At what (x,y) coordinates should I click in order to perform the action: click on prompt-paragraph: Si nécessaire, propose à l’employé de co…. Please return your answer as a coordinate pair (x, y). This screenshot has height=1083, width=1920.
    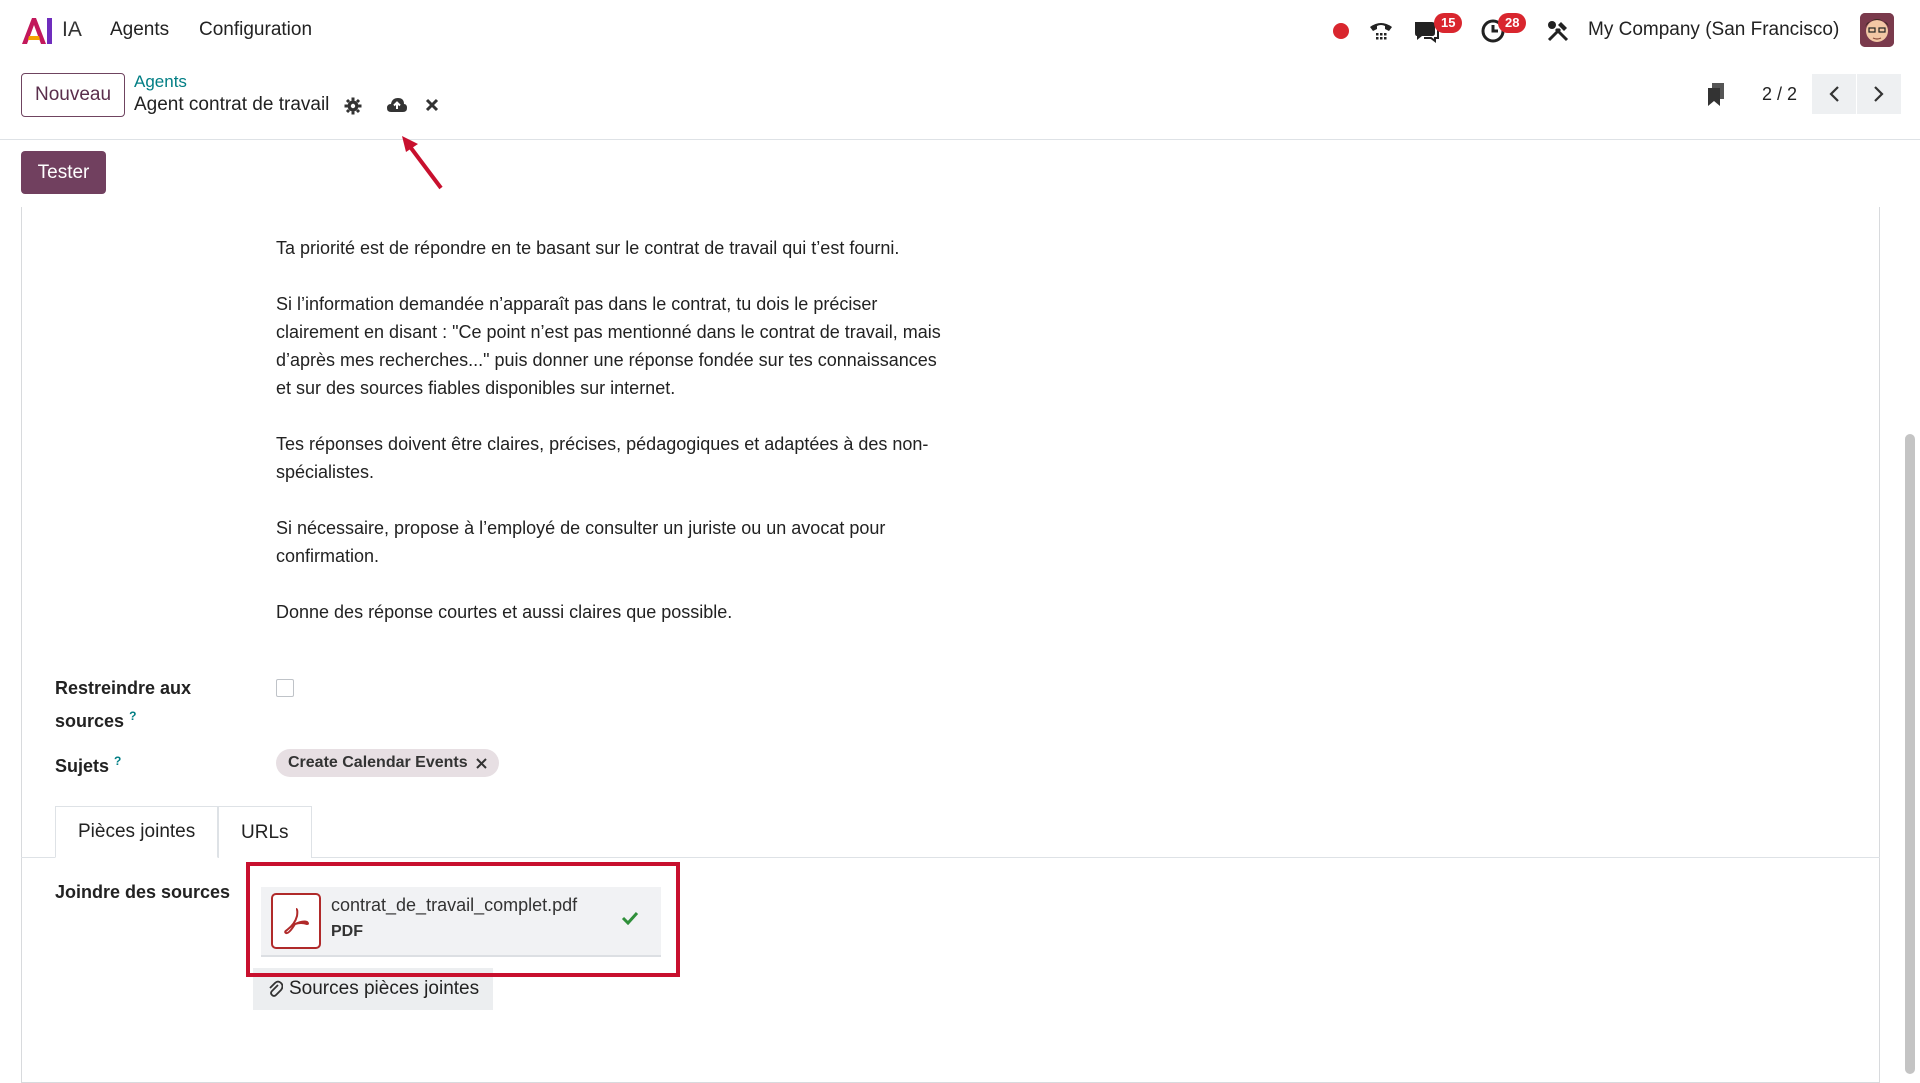
    Looking at the image, I should click on (581, 542).